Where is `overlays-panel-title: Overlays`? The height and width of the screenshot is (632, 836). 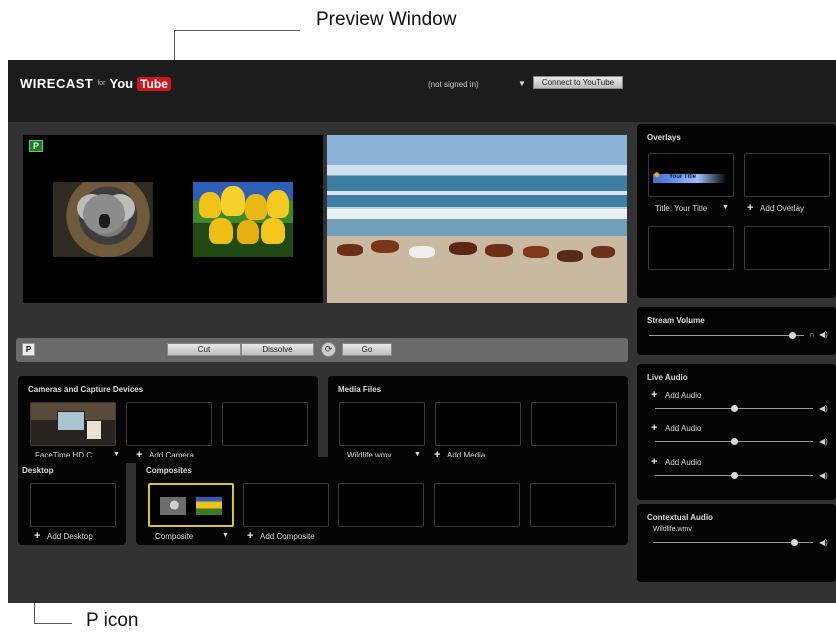 overlays-panel-title: Overlays is located at coordinates (664, 137).